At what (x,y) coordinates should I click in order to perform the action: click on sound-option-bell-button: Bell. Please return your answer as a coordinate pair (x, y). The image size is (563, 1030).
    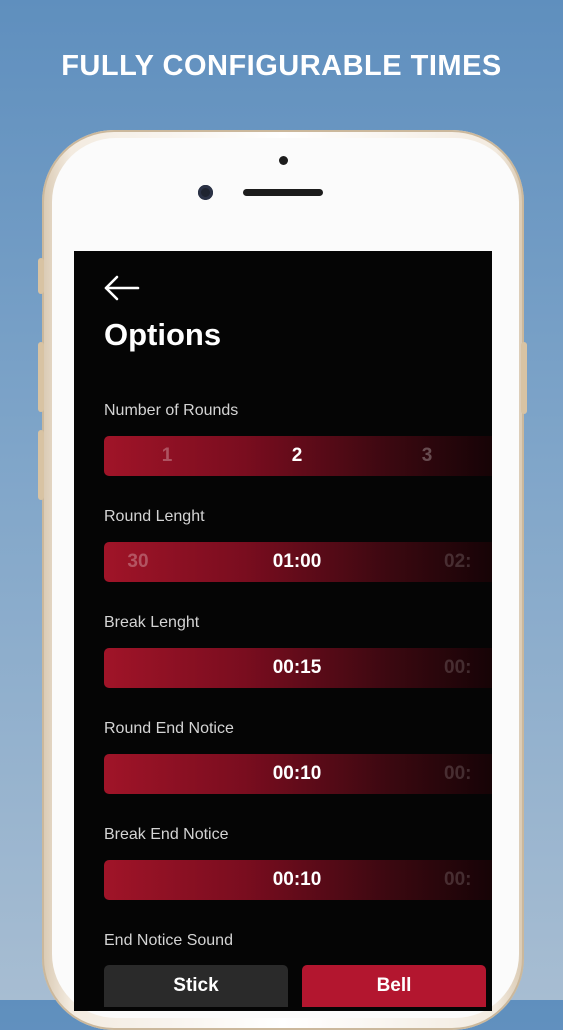
    Looking at the image, I should click on (394, 986).